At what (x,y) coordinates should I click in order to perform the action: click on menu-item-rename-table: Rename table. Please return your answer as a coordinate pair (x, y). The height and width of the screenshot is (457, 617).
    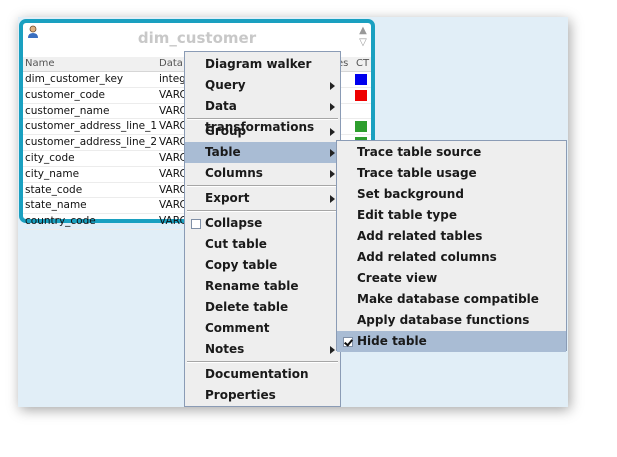
    Looking at the image, I should click on (262, 286).